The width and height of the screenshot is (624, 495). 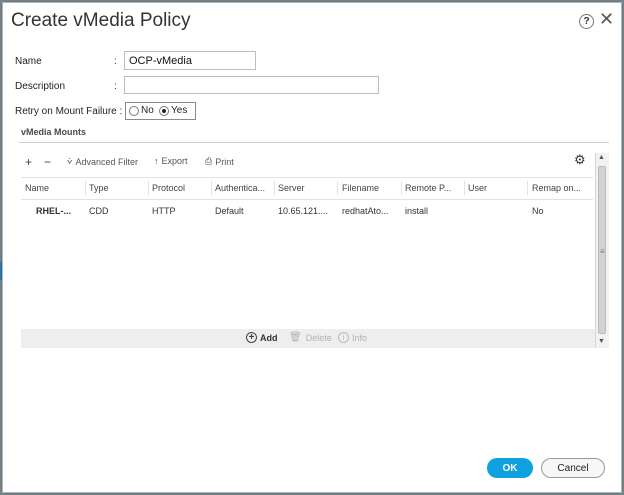 I want to click on mounts-toolbar: + − ⩒ Advanced Filter ↑ Export ⎙ Print ⚙, so click(x=307, y=162).